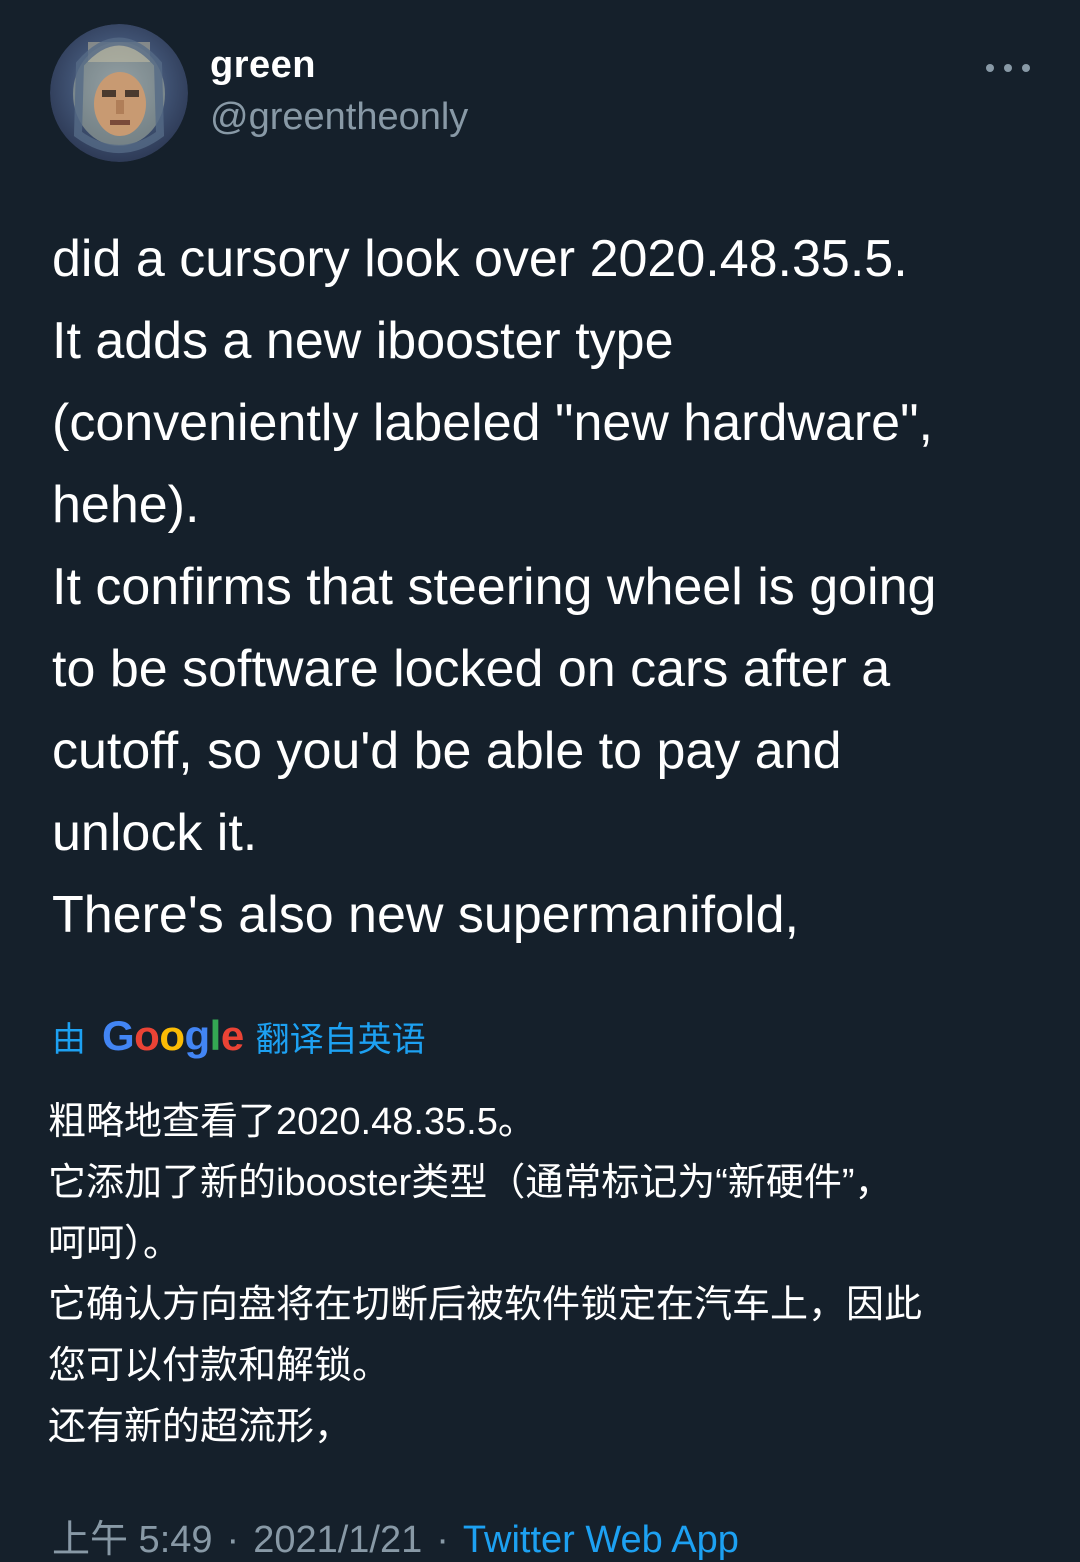 This screenshot has width=1080, height=1562. I want to click on avatar-image, so click(119, 93).